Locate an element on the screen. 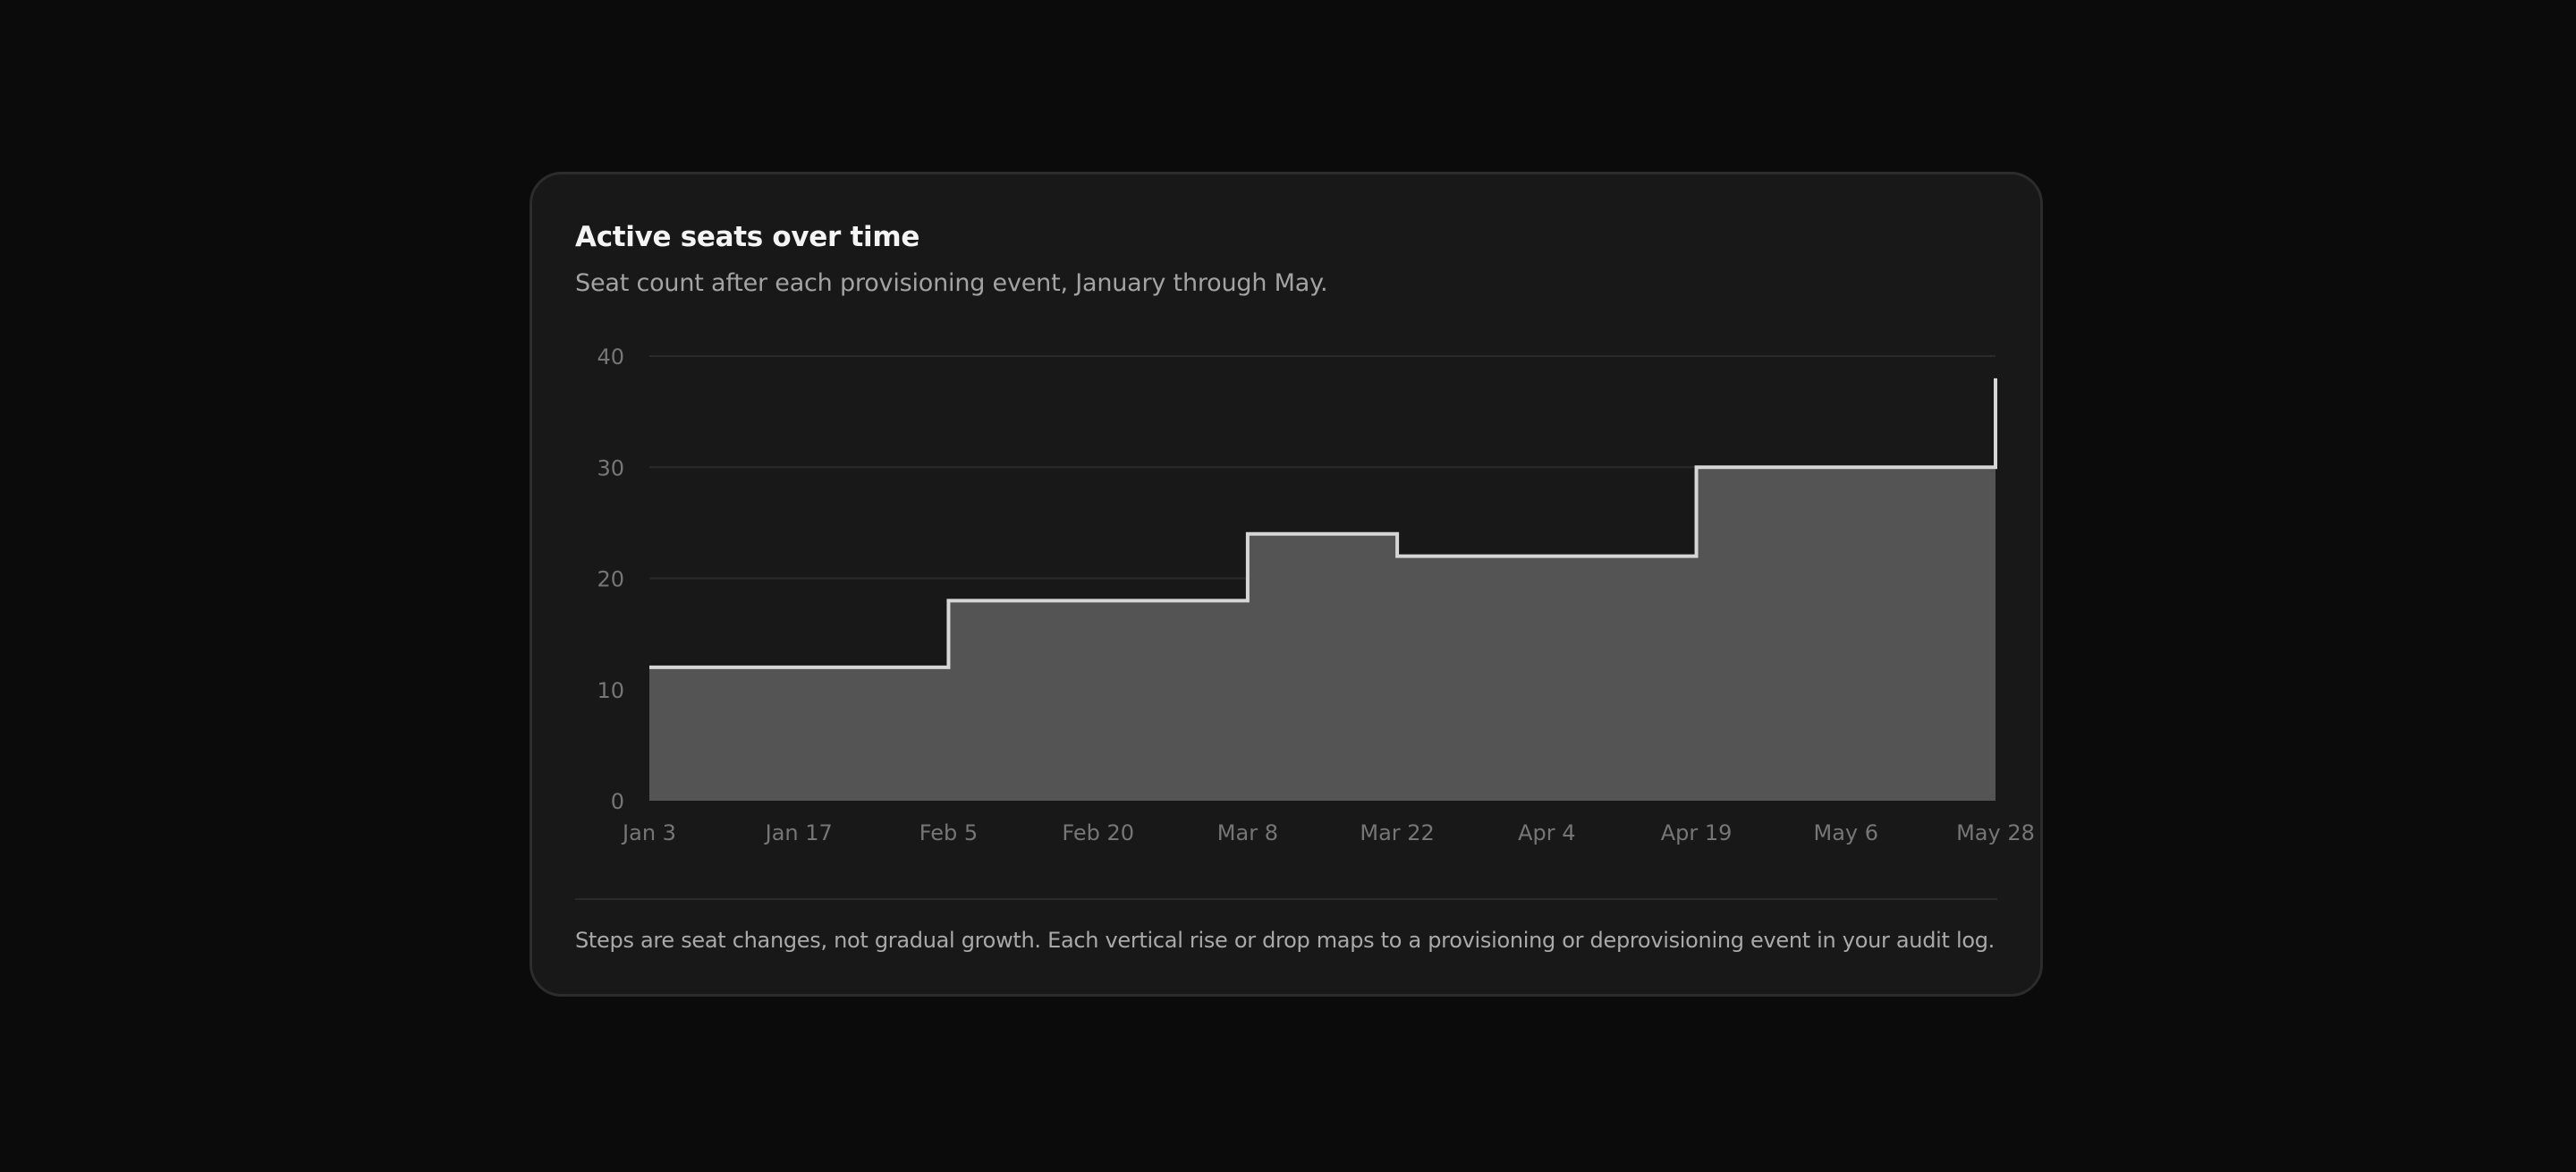 The height and width of the screenshot is (1172, 2576). x-tick-label: Mar 22 is located at coordinates (1397, 833).